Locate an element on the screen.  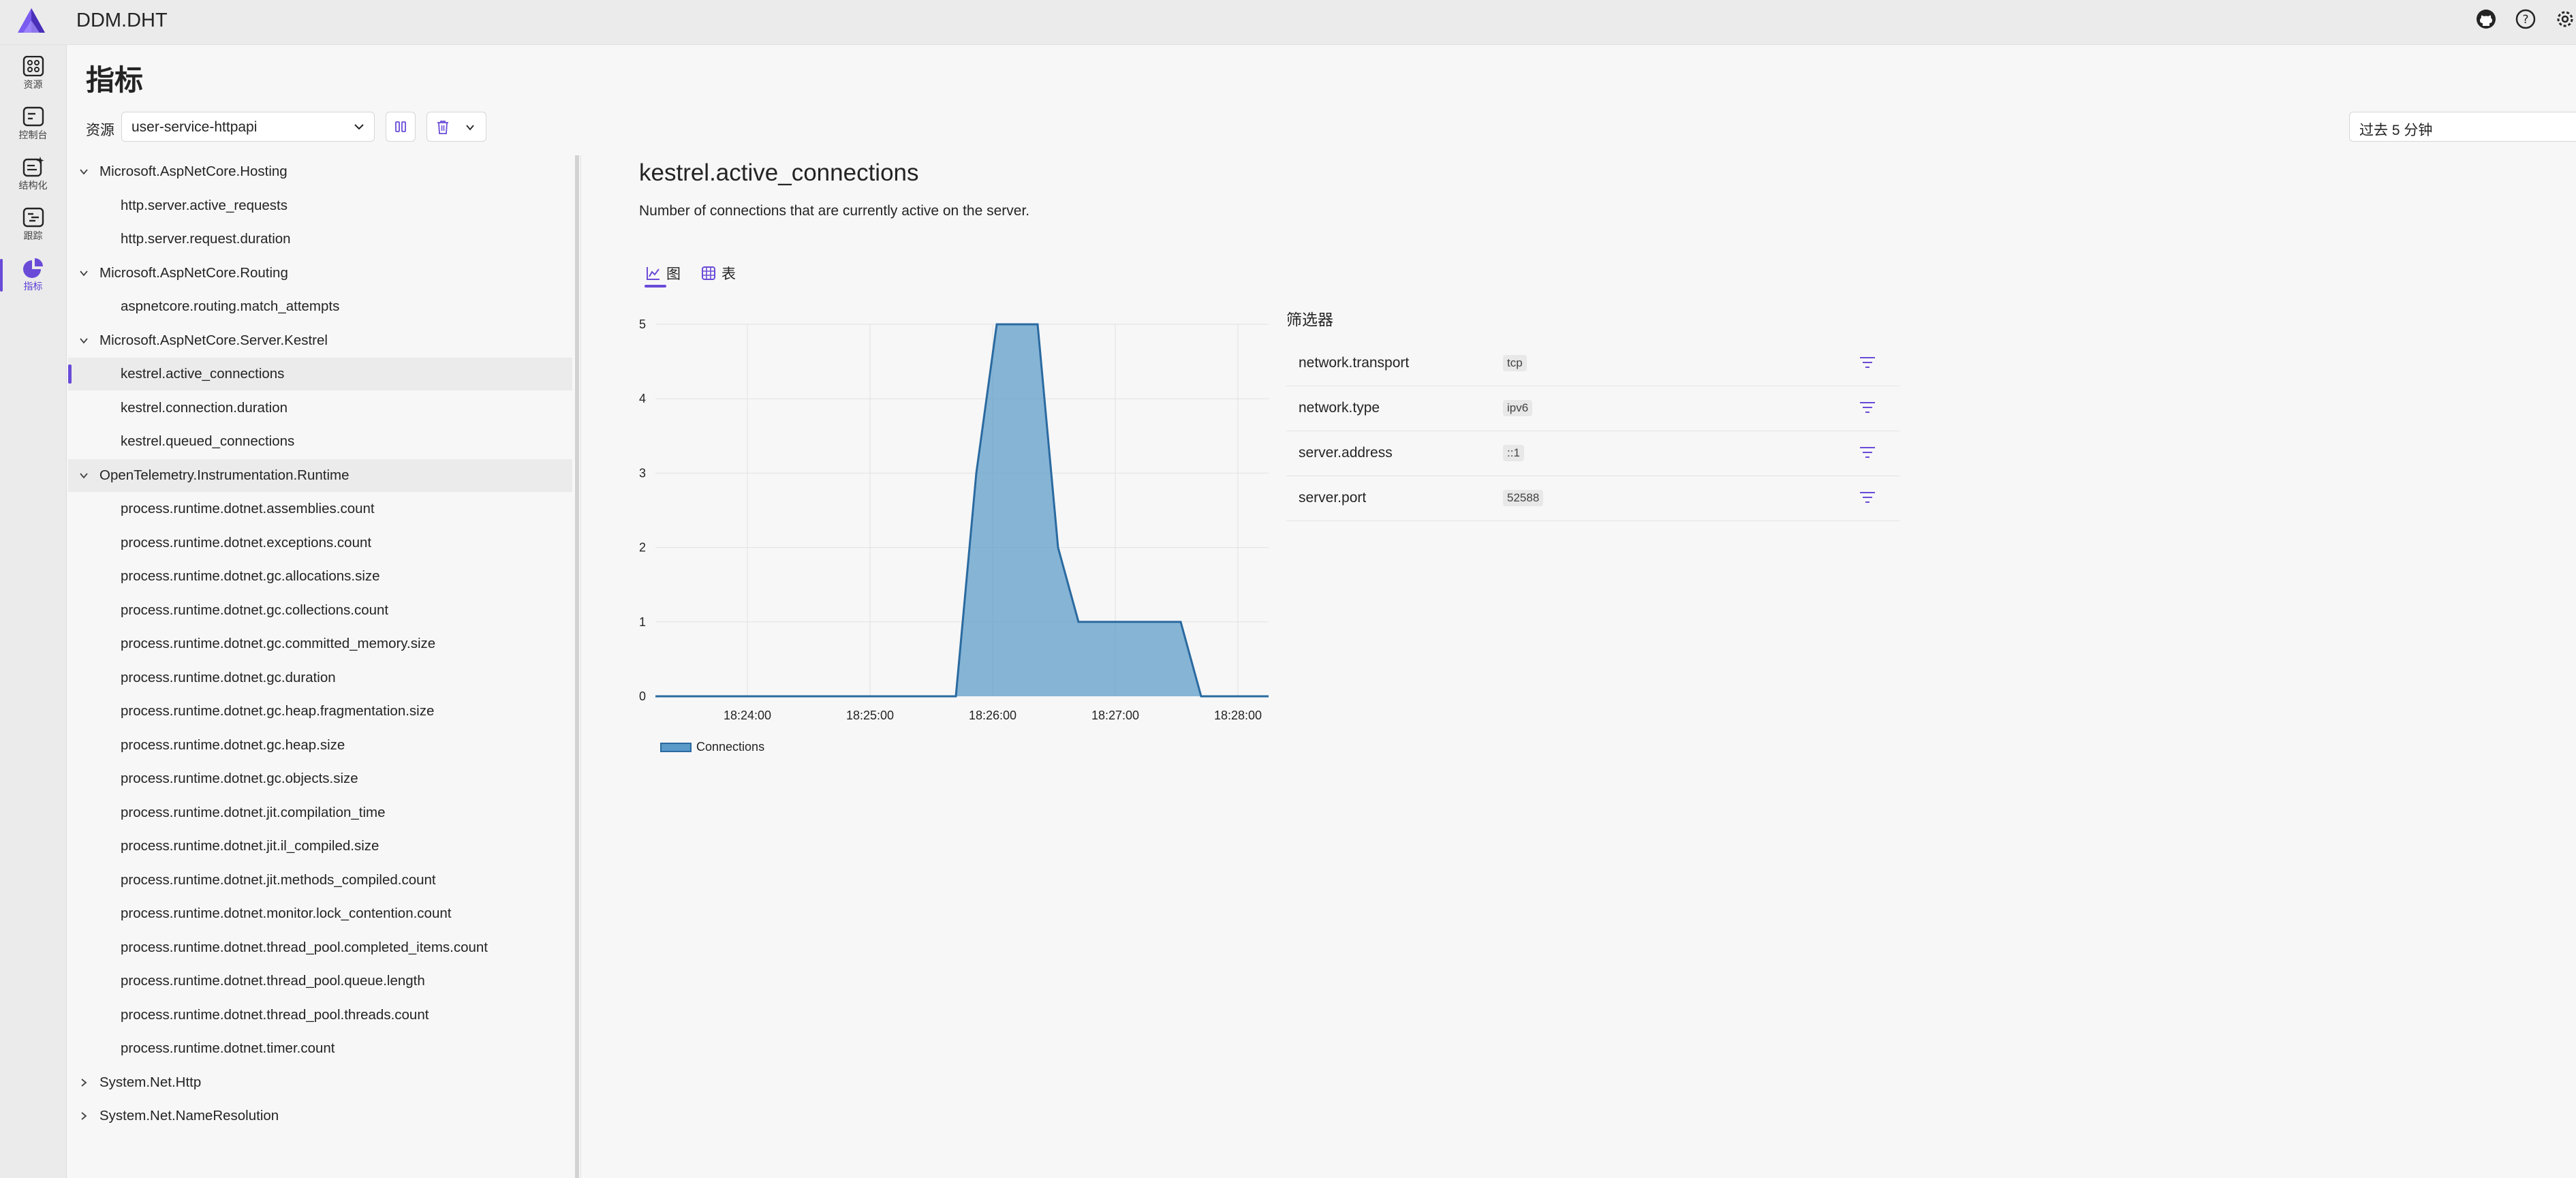
app-logo-icon is located at coordinates (31, 20).